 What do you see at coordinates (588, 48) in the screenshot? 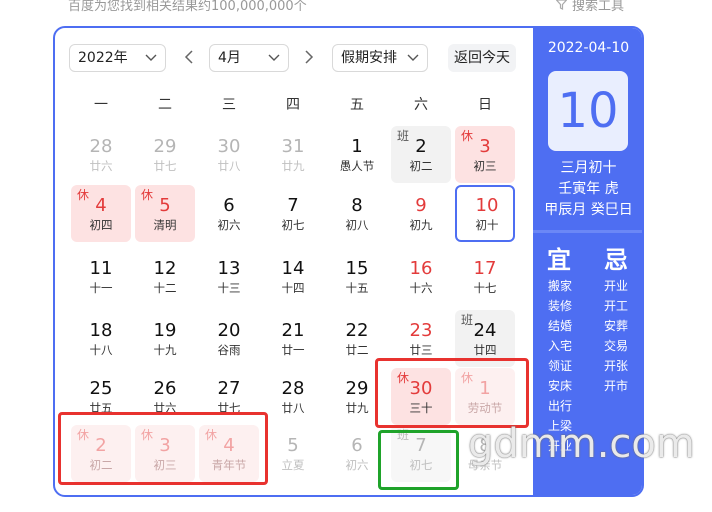
I see `selected-date: 2022-04-10` at bounding box center [588, 48].